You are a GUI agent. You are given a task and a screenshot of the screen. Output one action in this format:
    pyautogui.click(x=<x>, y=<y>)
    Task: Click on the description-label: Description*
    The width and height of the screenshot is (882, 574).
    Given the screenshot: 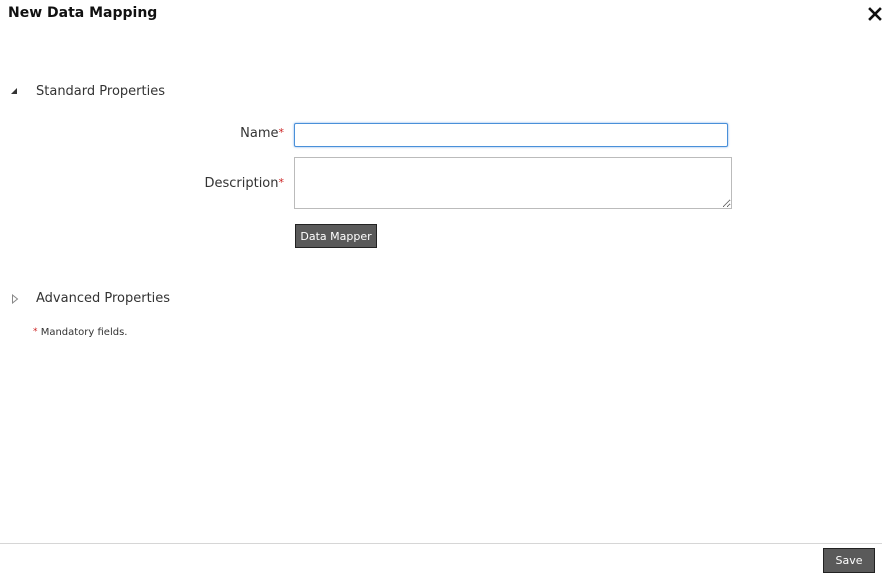 What is the action you would take?
    pyautogui.click(x=232, y=183)
    